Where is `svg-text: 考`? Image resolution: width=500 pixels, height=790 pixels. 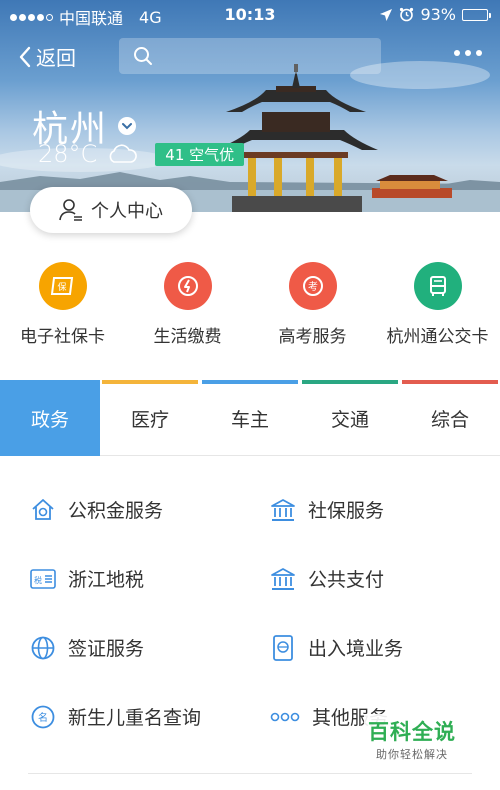
svg-text: 考 is located at coordinates (313, 287).